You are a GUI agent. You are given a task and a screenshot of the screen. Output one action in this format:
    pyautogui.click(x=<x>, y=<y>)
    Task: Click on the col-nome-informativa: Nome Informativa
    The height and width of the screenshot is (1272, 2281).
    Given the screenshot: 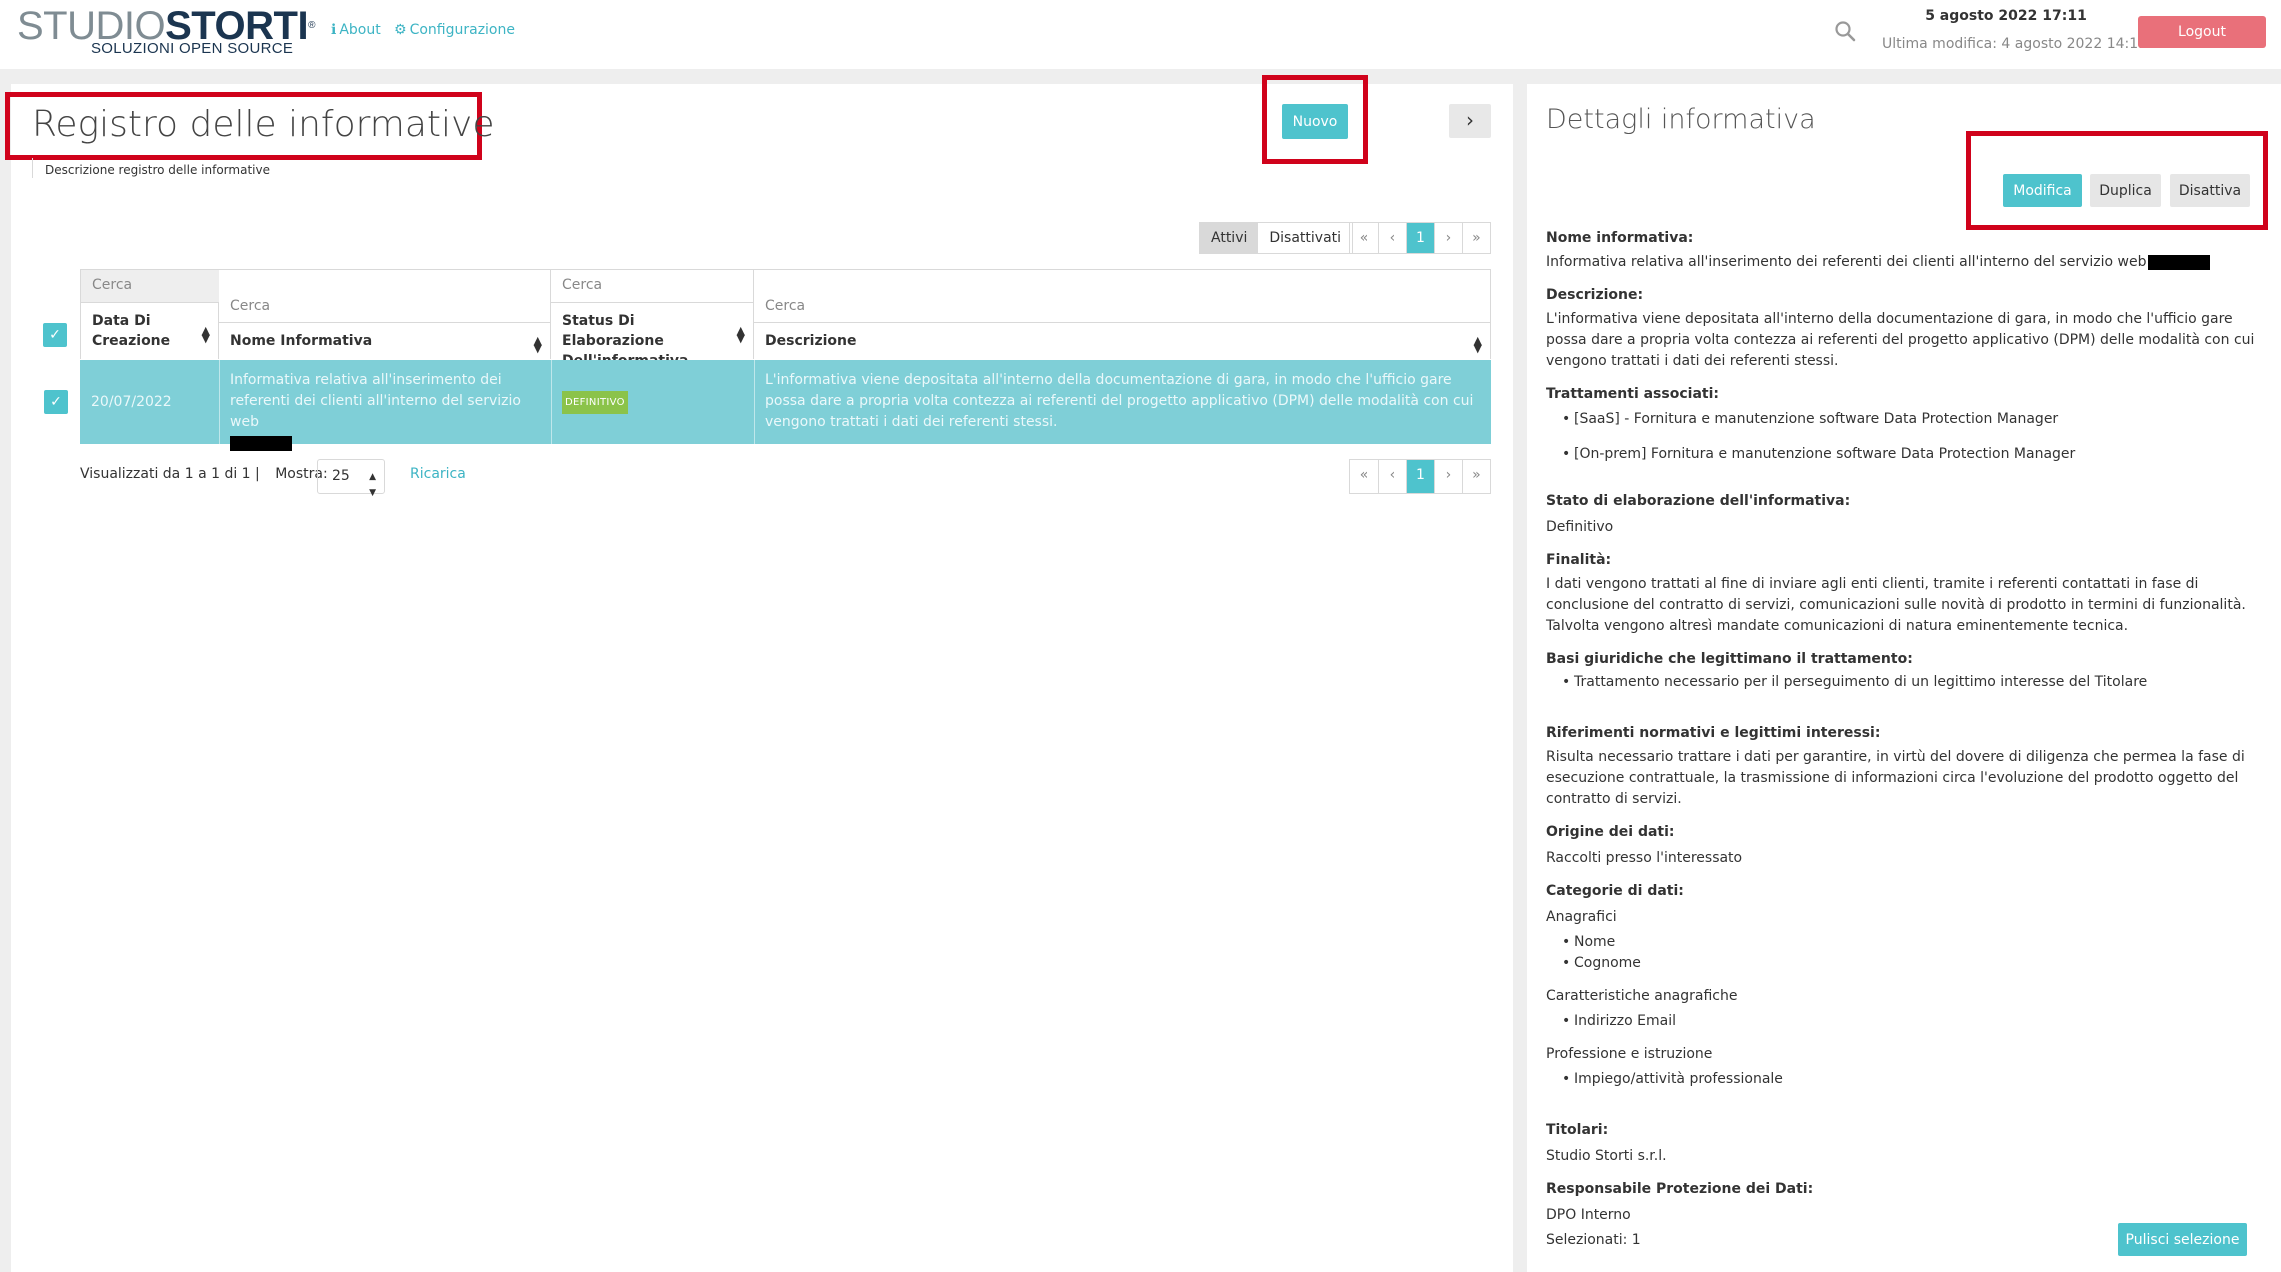 What is the action you would take?
    pyautogui.click(x=301, y=341)
    